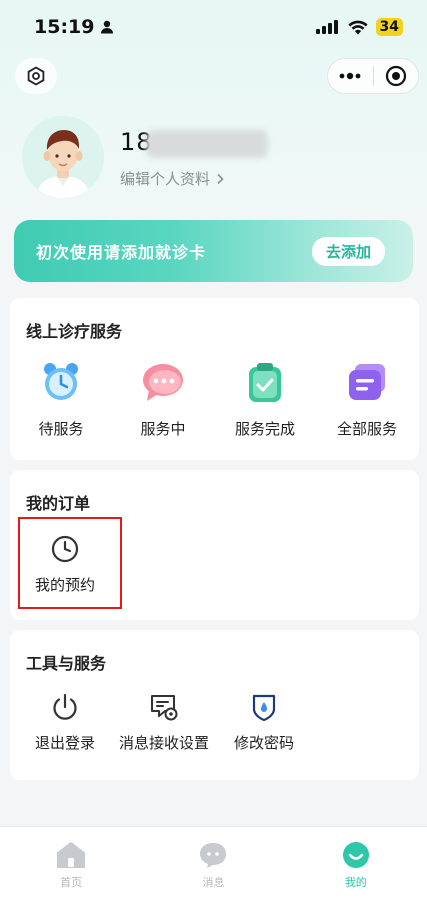 The width and height of the screenshot is (427, 916). I want to click on clipboard-check-icon, so click(265, 382).